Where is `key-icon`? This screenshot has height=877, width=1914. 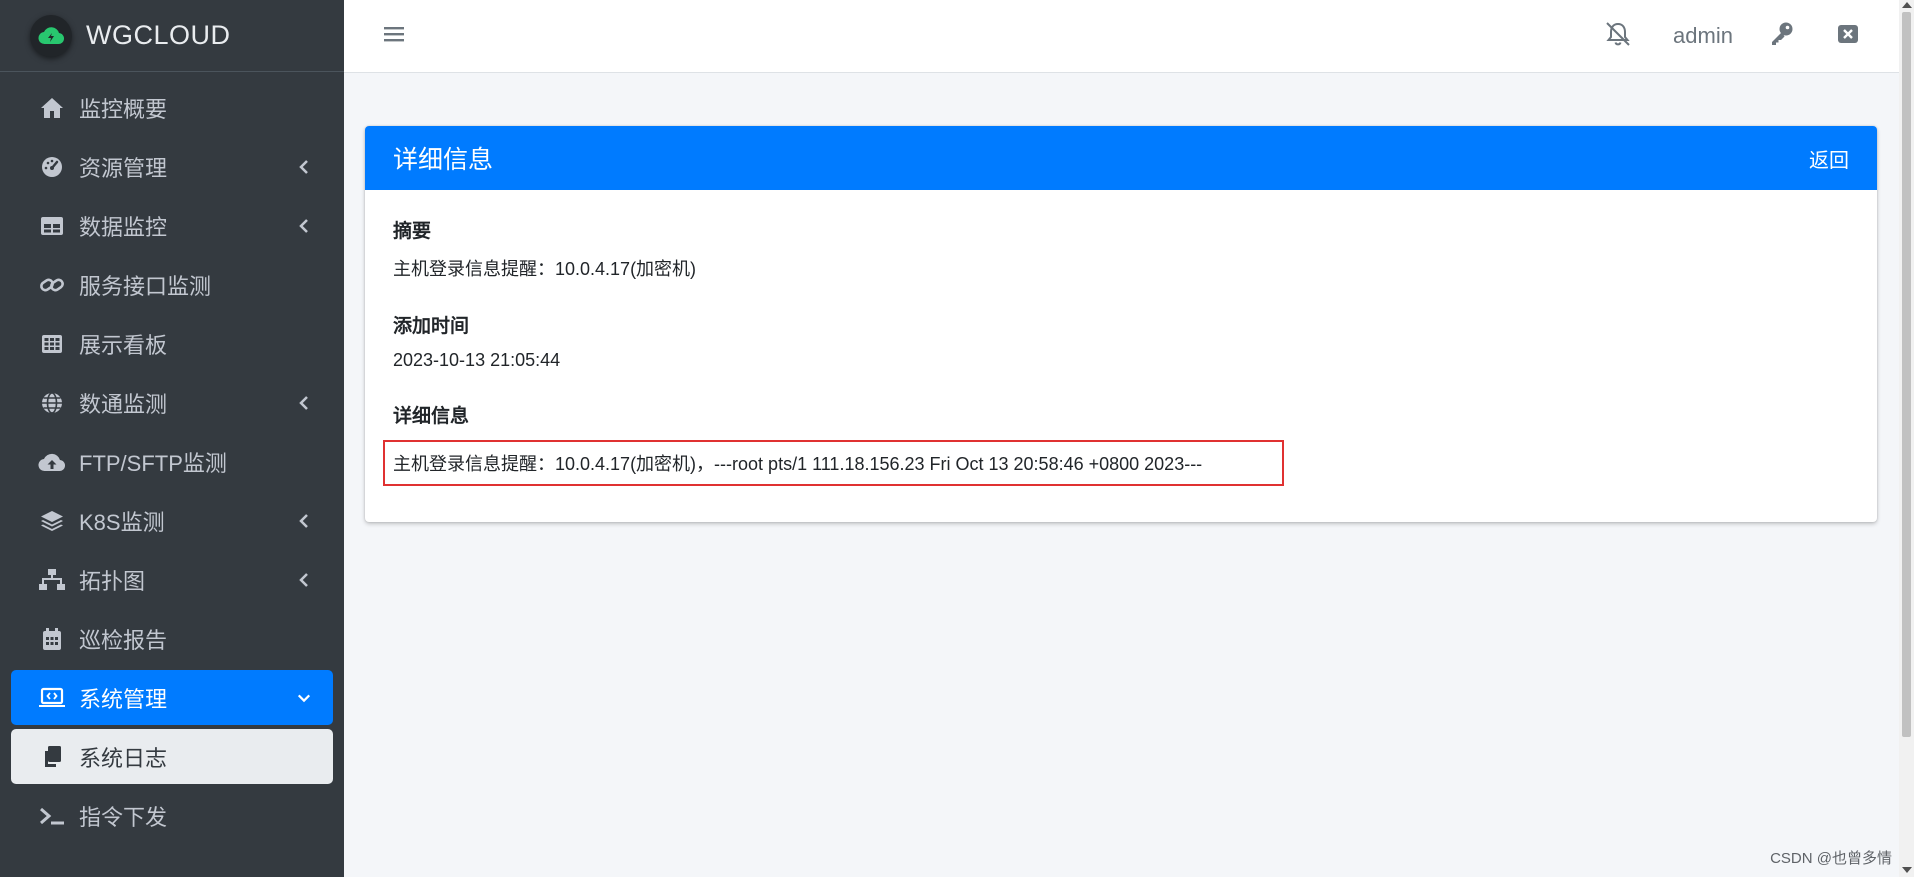
key-icon is located at coordinates (1782, 36).